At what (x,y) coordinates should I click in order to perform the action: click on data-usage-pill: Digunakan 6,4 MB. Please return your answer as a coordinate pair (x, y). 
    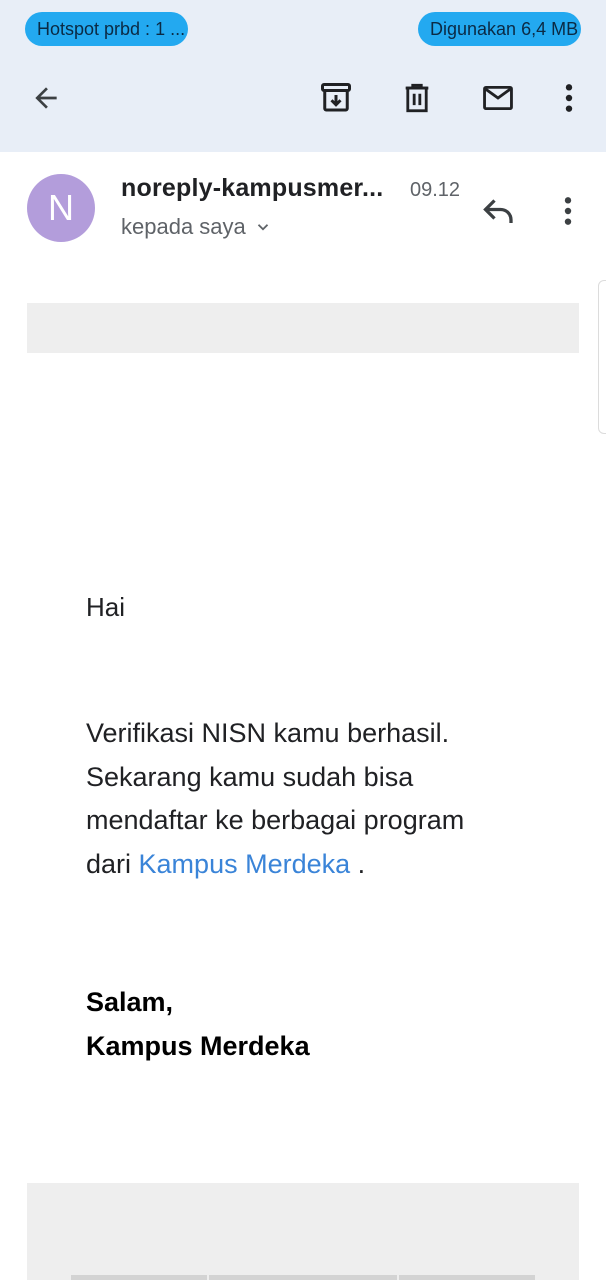
    Looking at the image, I should click on (499, 29).